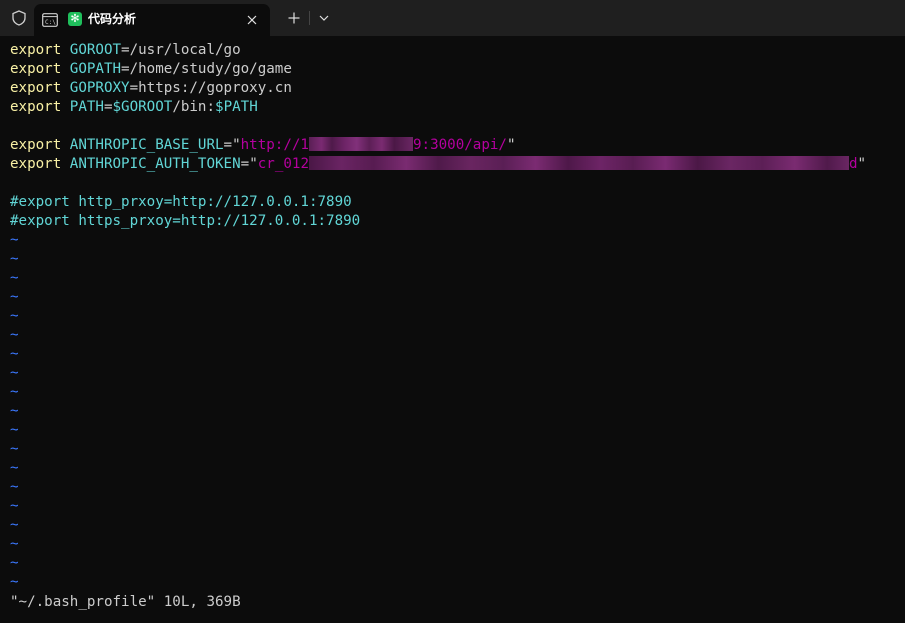 The width and height of the screenshot is (905, 623). Describe the element at coordinates (125, 602) in the screenshot. I see `status-line: "~/.bash_profile" 10L, 369B` at that location.